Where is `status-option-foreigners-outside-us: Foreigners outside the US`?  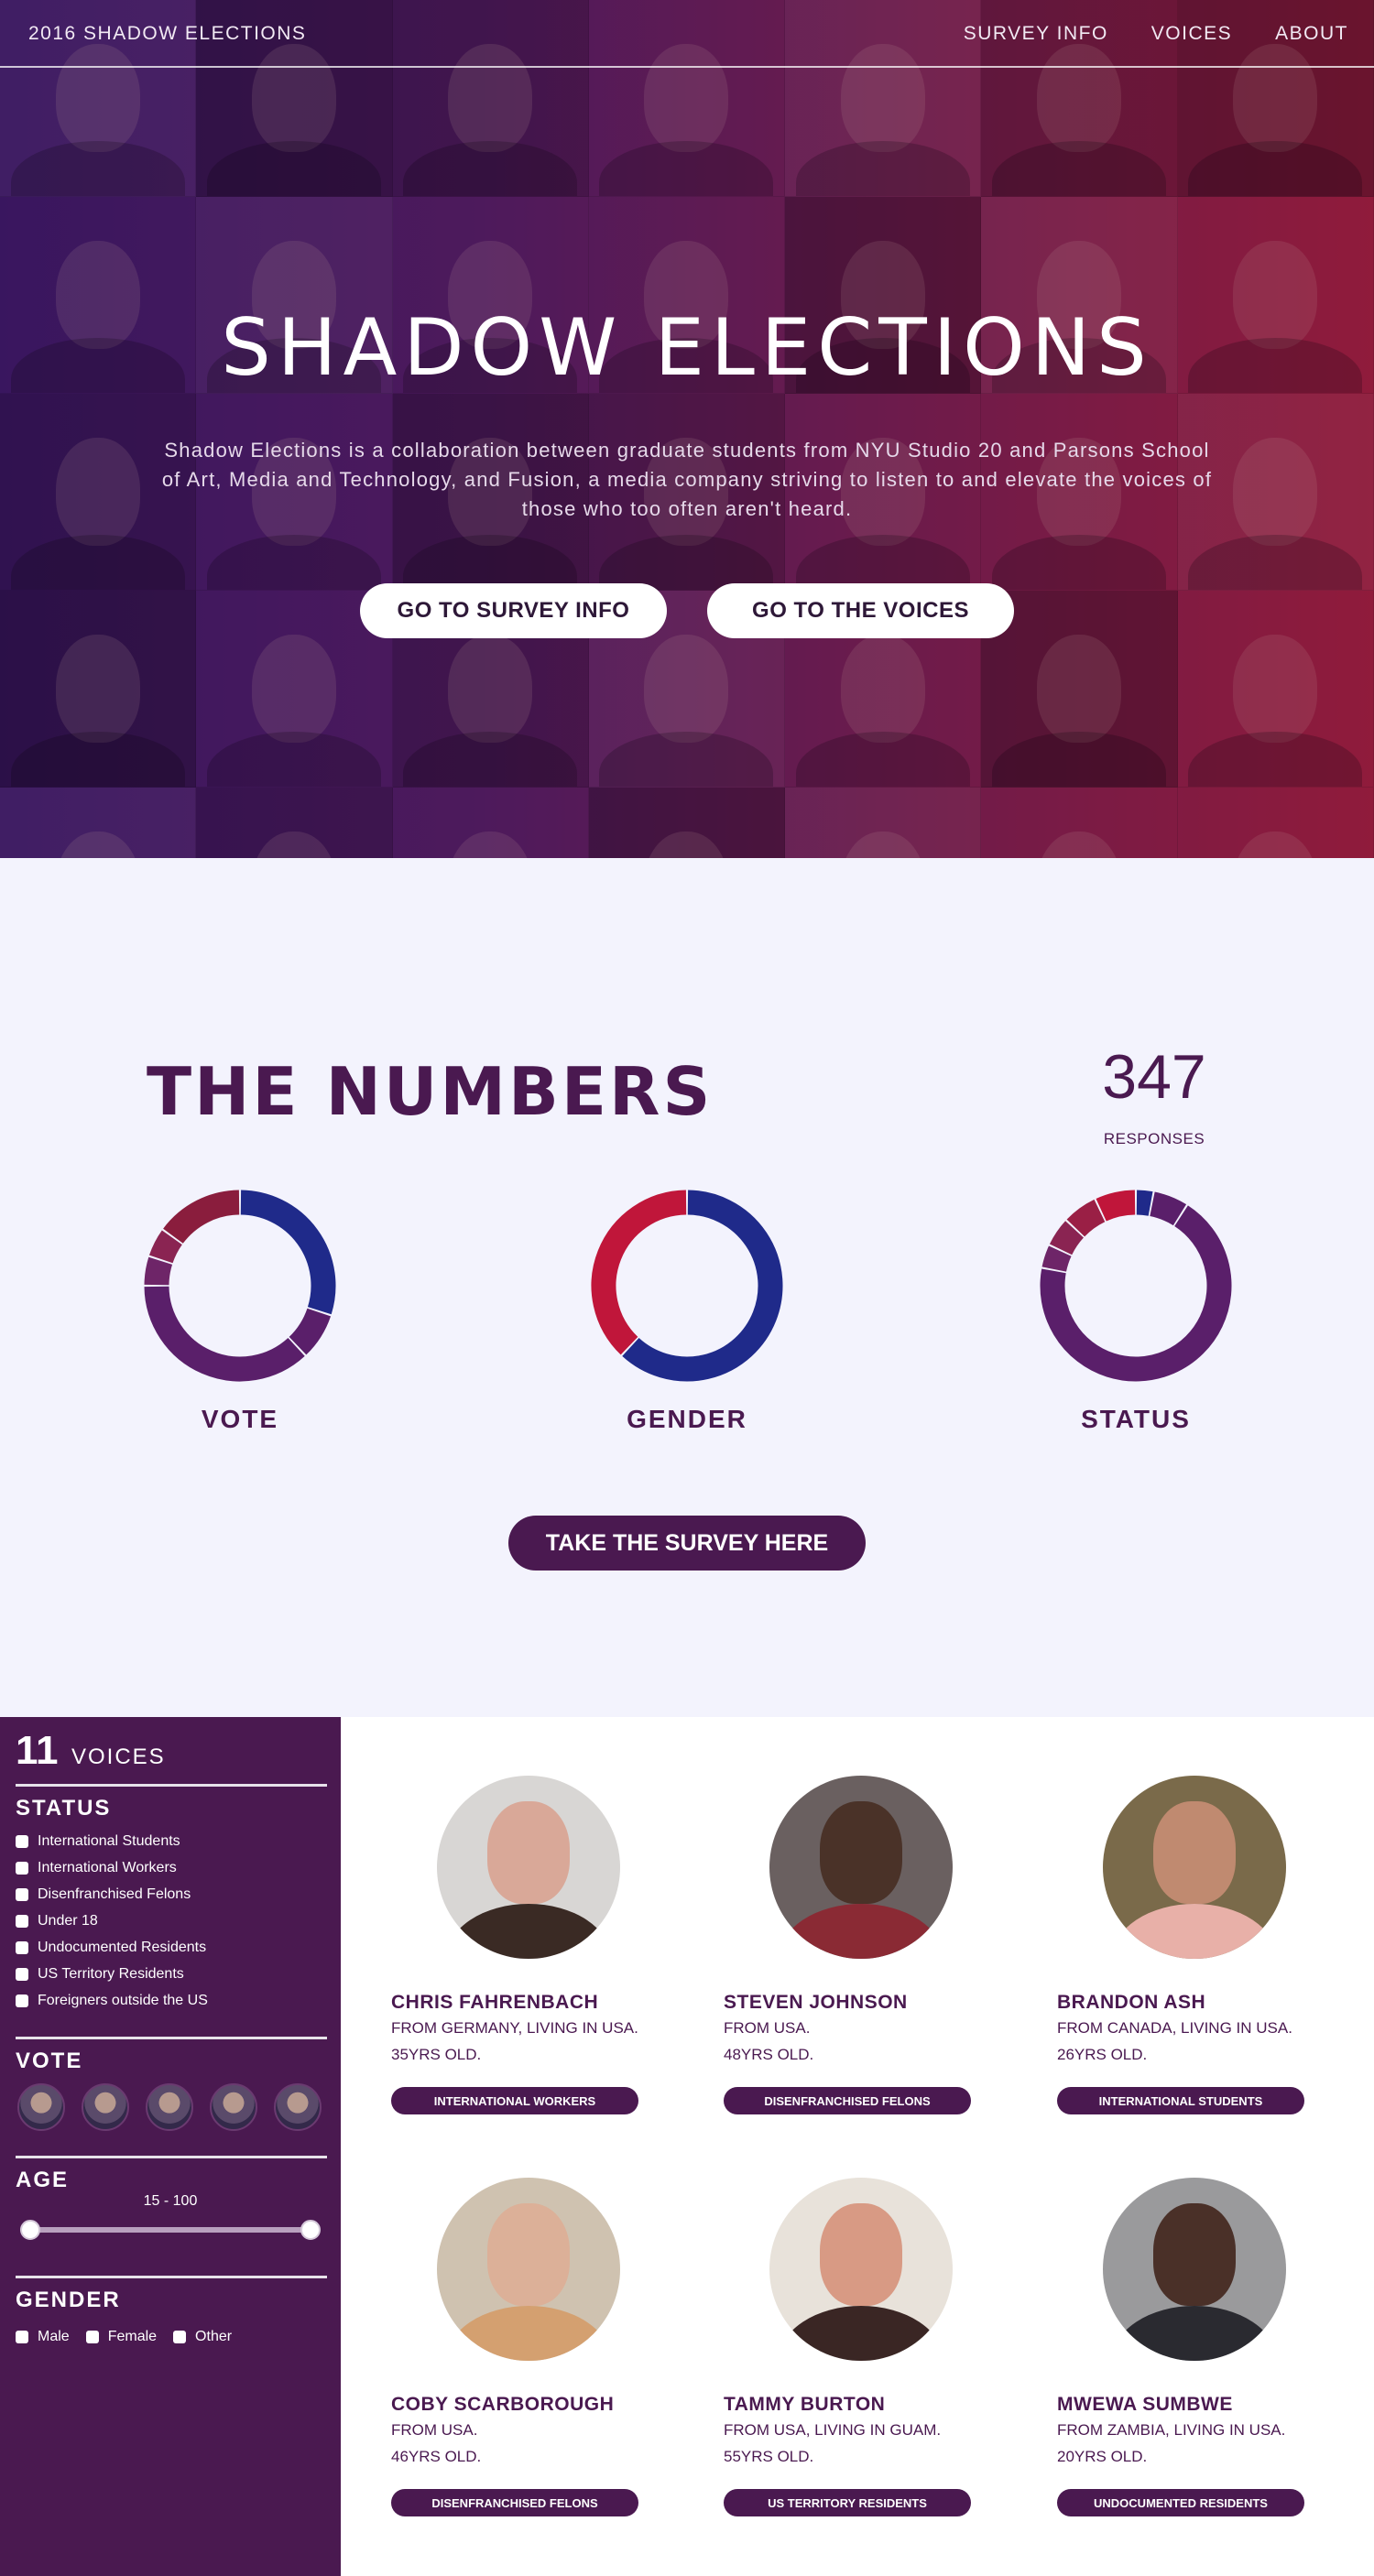
status-option-foreigners-outside-us: Foreigners outside the US is located at coordinates (112, 2001).